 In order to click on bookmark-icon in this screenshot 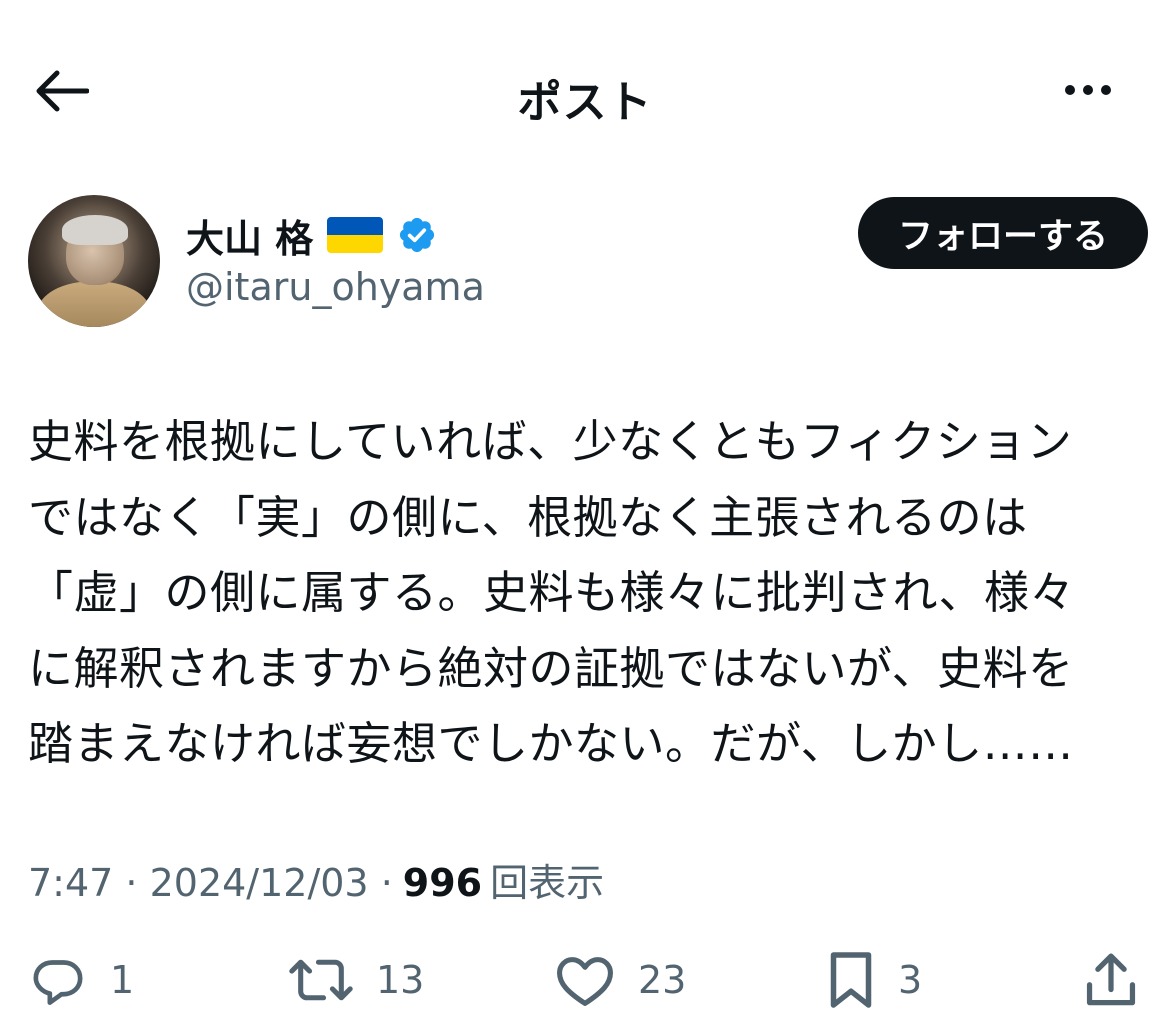, I will do `click(851, 980)`.